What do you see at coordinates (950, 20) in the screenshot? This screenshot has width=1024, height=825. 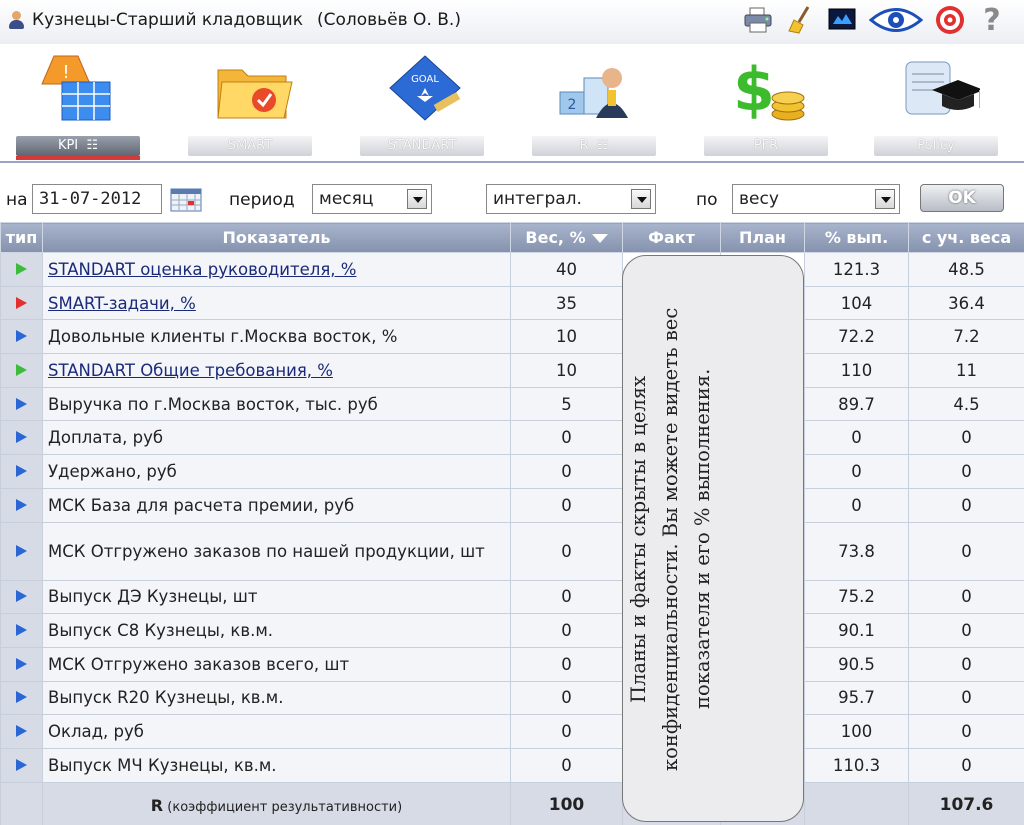 I see `target-icon` at bounding box center [950, 20].